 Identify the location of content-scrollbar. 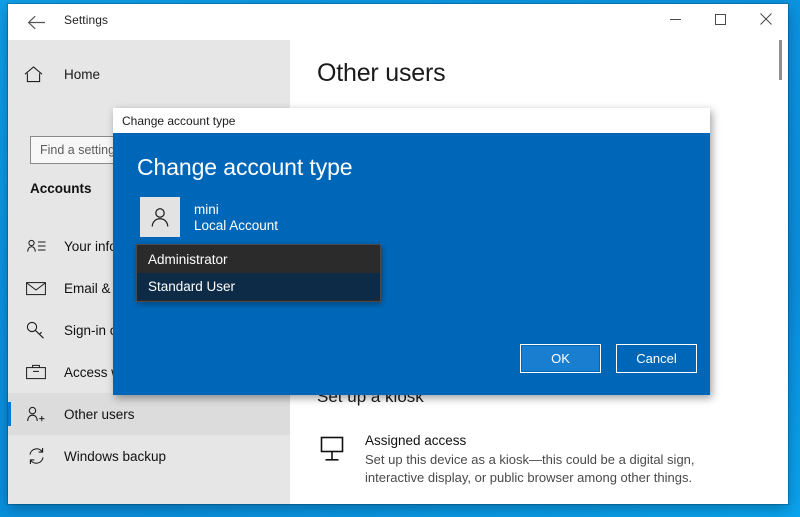
(781, 272).